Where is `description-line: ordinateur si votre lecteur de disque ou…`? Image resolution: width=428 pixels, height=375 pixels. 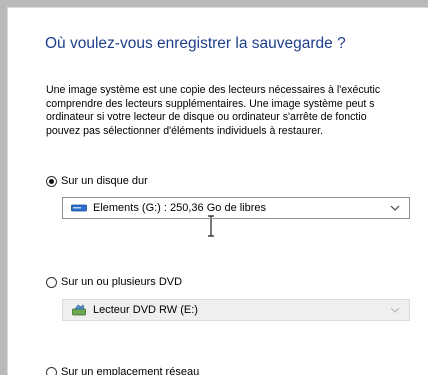
description-line: ordinateur si votre lecteur de disque ou… is located at coordinates (237, 118).